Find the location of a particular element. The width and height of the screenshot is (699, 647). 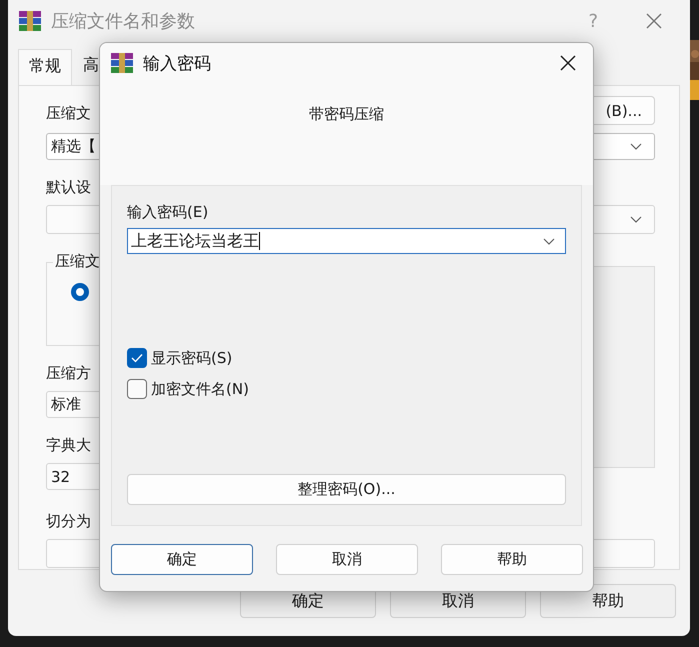

checkbox-label: 加密文件名(N) is located at coordinates (200, 389).